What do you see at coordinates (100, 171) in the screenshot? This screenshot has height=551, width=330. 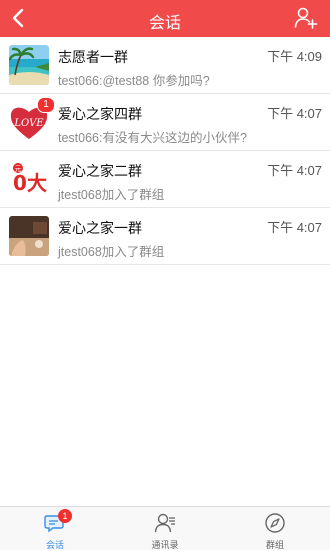 I see `conversation-name: 爱心之家二群` at bounding box center [100, 171].